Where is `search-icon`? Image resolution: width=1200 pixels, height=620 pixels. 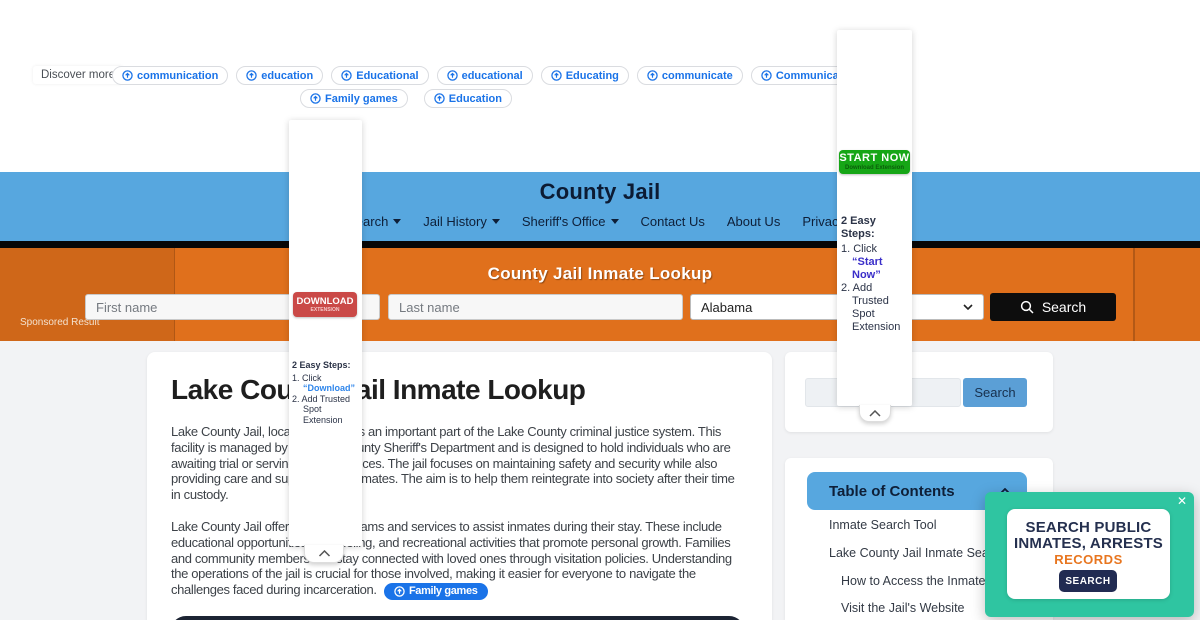 search-icon is located at coordinates (1027, 307).